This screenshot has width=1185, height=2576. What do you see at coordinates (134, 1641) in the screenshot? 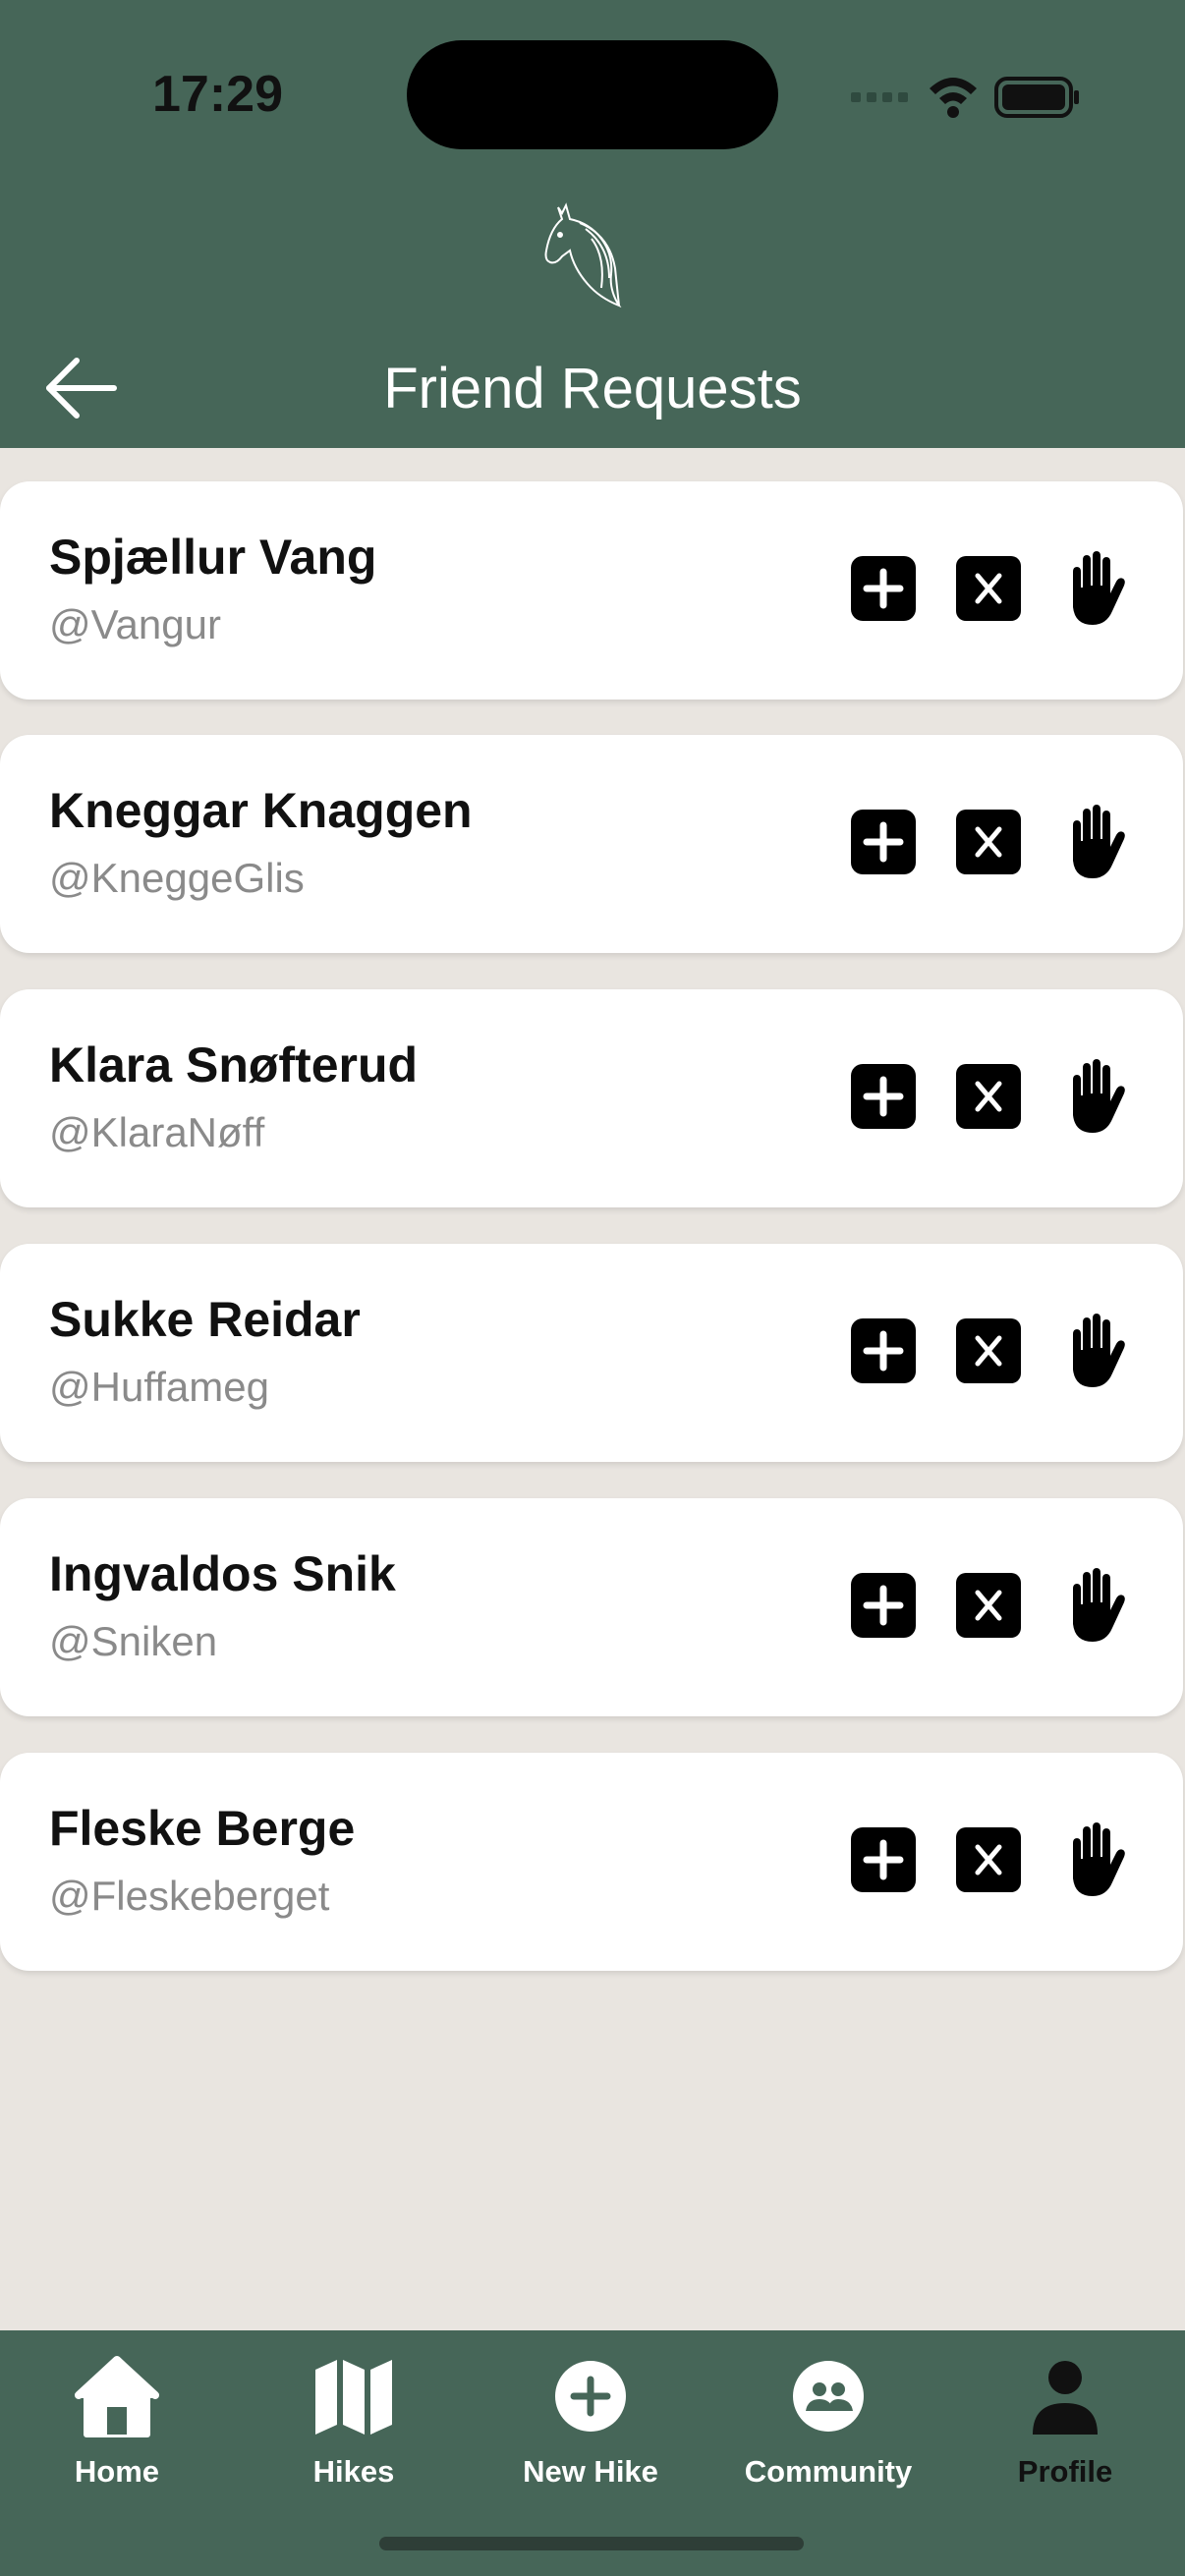
I see `request-handle: @Sniken` at bounding box center [134, 1641].